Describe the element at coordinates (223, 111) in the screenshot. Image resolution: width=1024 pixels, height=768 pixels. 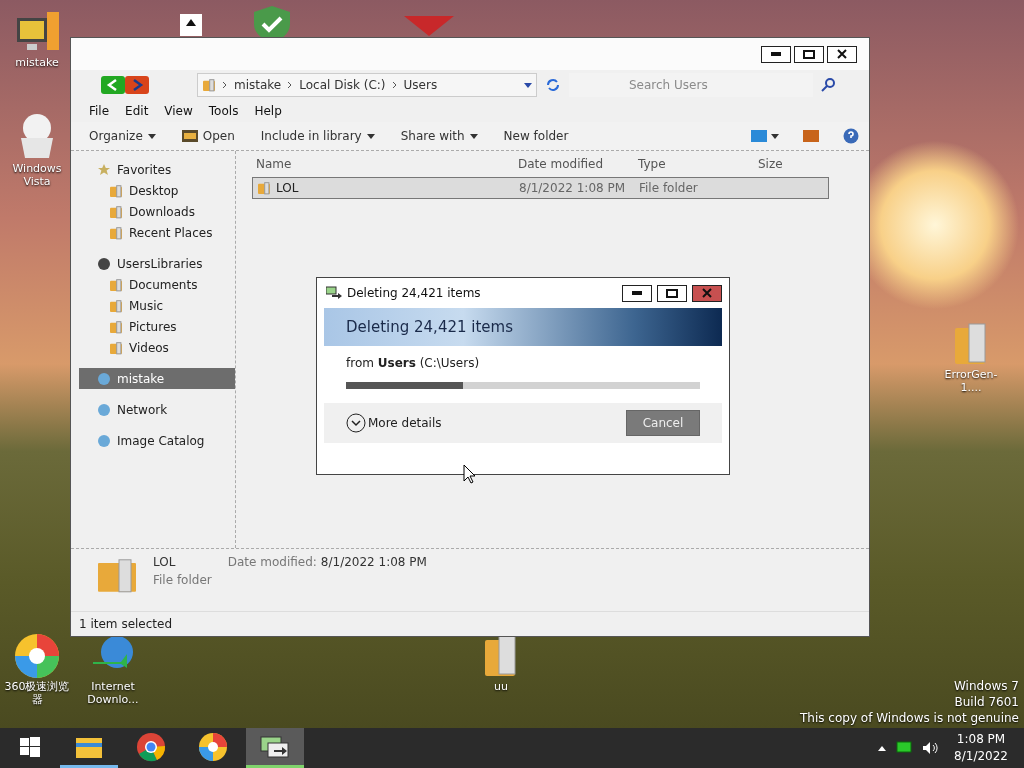
I see `menu-item: Tools` at that location.